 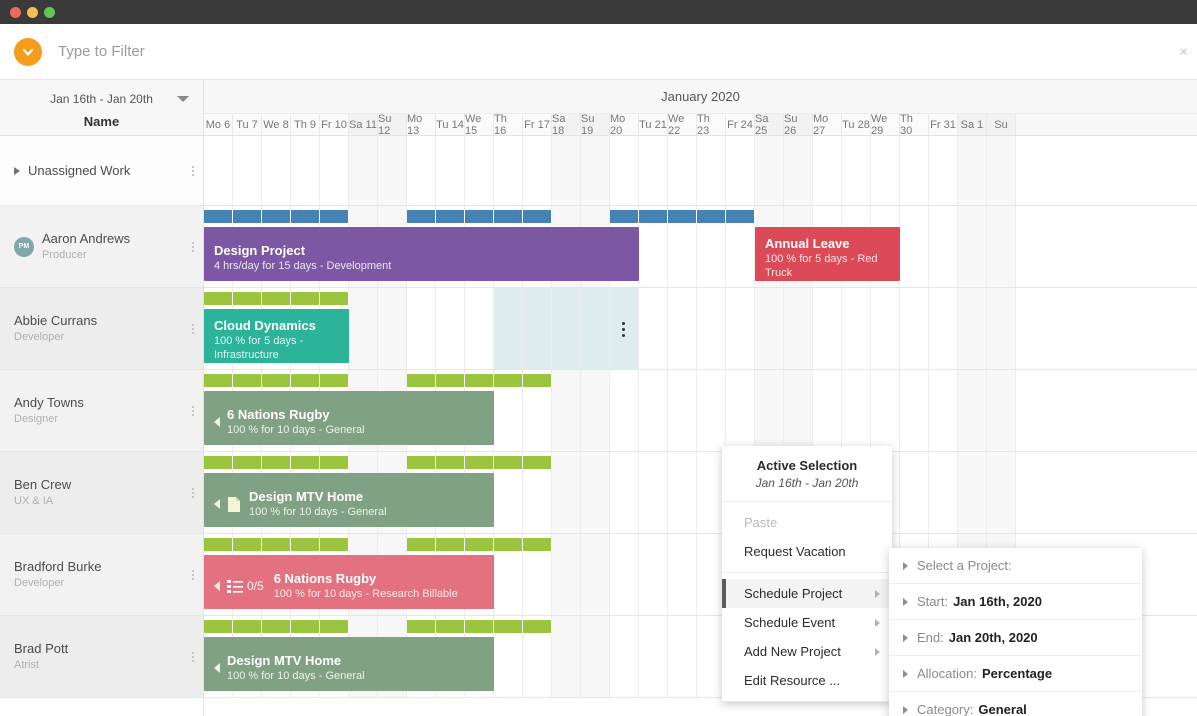 I want to click on menu-item: Add New Project, so click(x=807, y=651).